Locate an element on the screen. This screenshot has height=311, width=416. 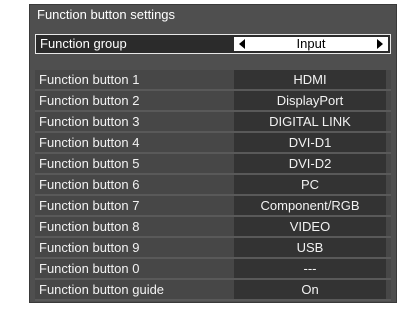
function-button-row-6: Function button 6 PC is located at coordinates (213, 185).